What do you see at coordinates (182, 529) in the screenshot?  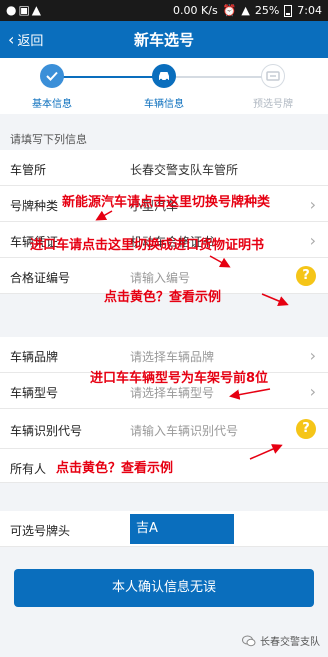 I see `plate-prefix-input: 吉A` at bounding box center [182, 529].